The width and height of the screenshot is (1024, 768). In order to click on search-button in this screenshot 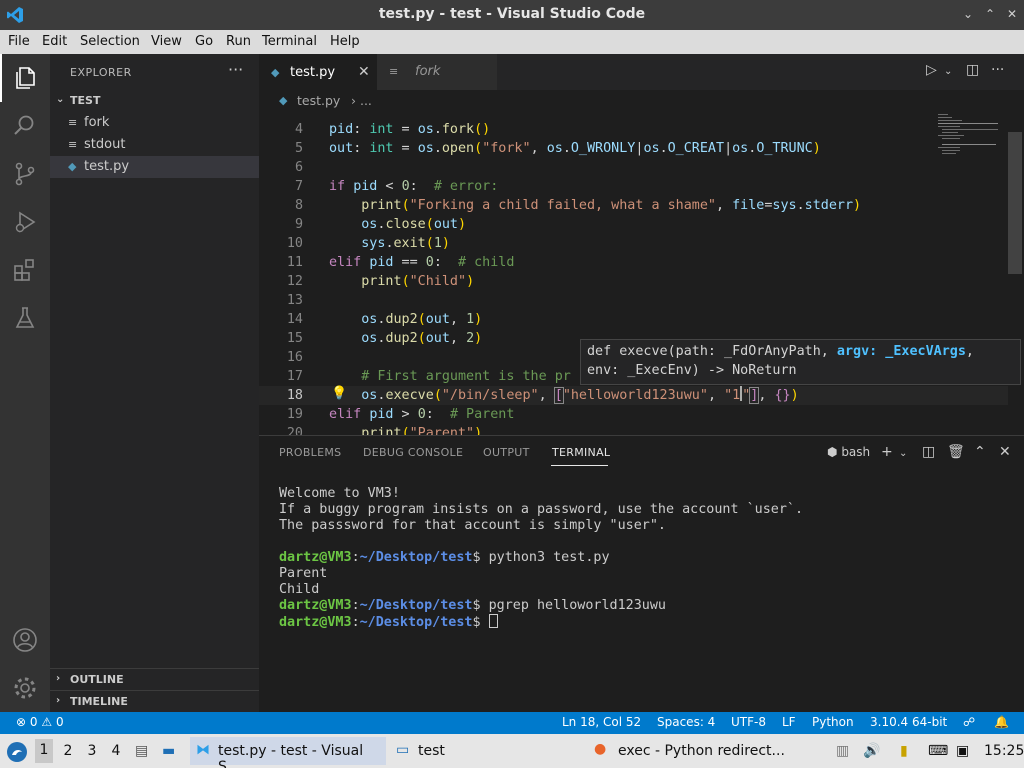, I will do `click(25, 126)`.